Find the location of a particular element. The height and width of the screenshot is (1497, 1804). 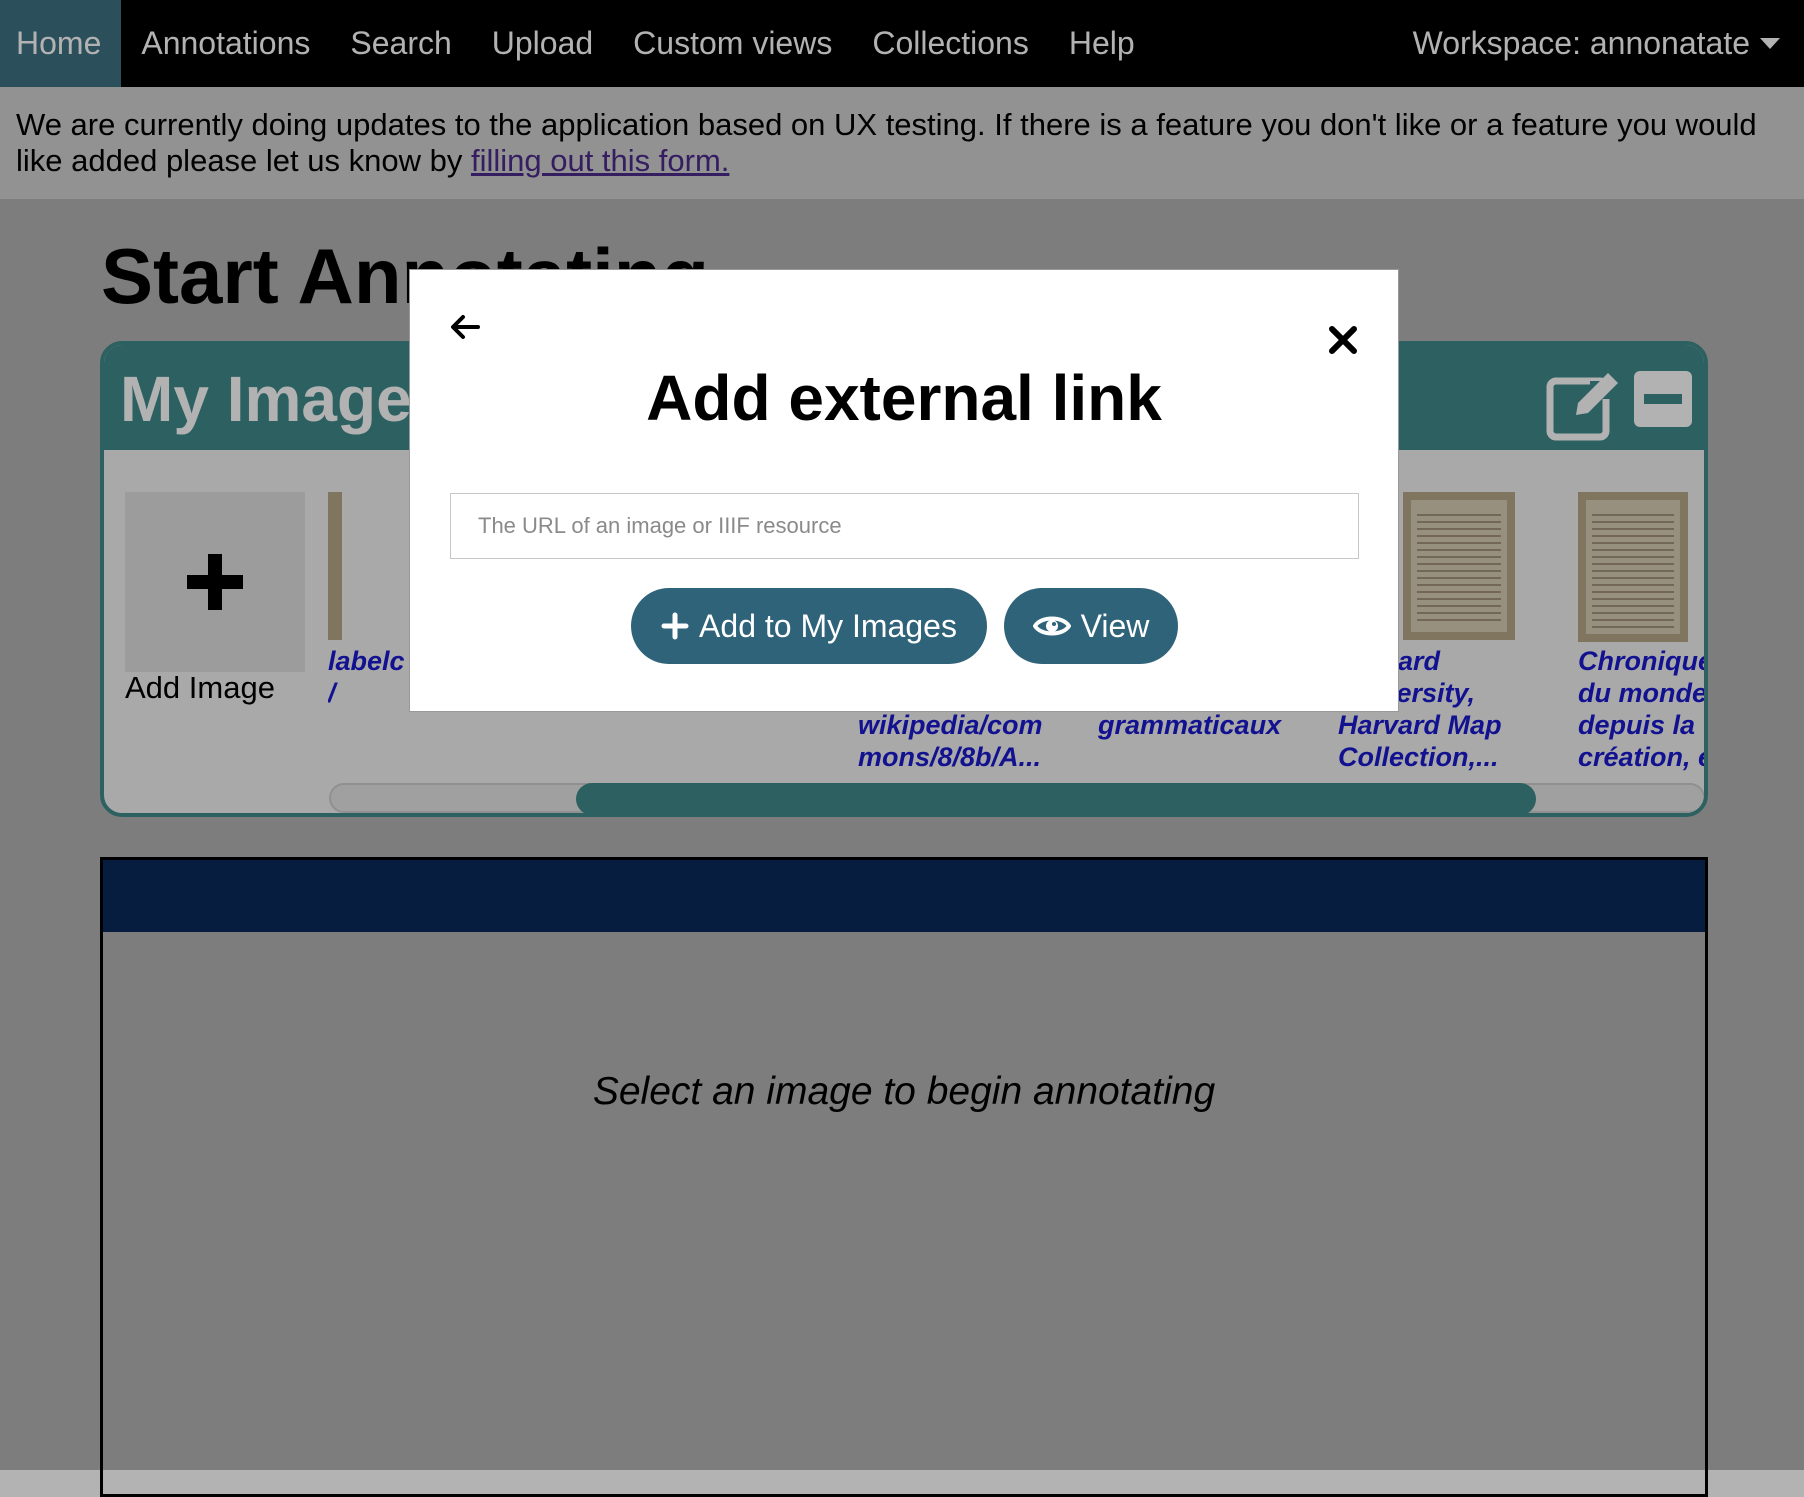

url-input is located at coordinates (904, 526).